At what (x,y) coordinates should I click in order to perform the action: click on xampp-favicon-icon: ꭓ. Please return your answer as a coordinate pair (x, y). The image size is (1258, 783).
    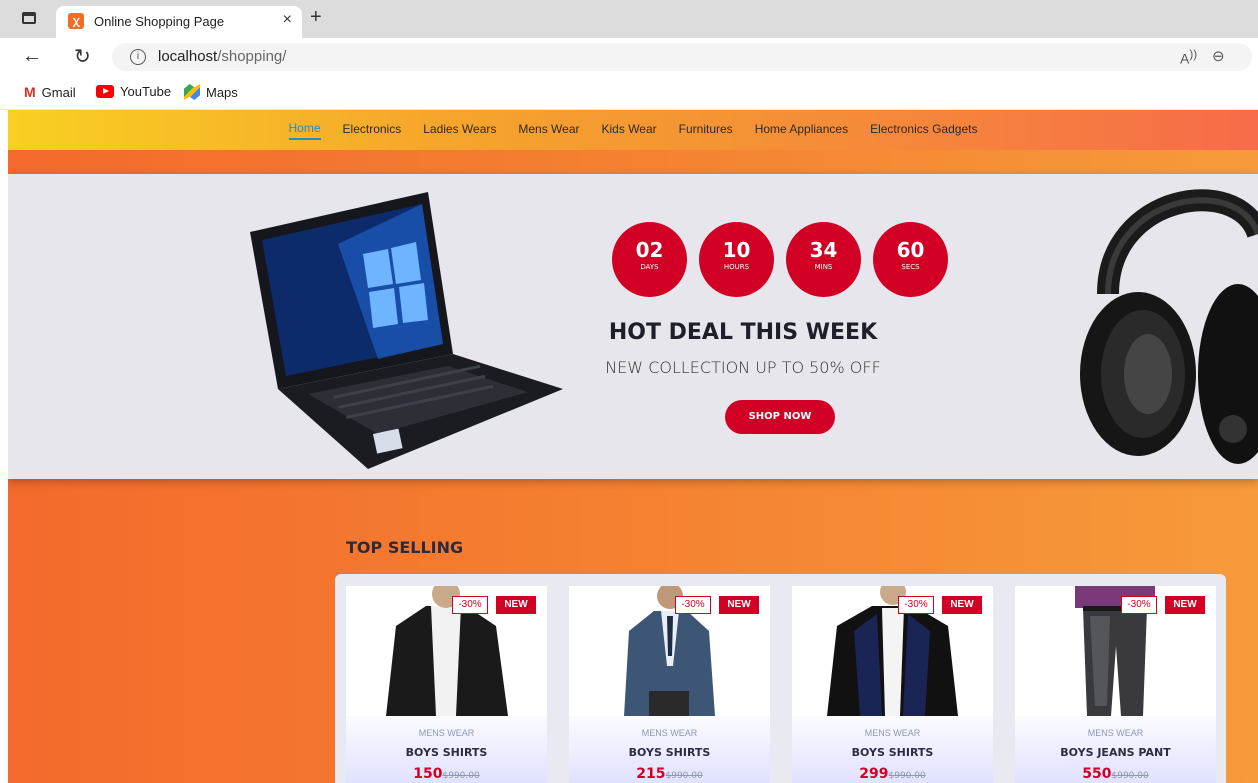
    Looking at the image, I should click on (76, 21).